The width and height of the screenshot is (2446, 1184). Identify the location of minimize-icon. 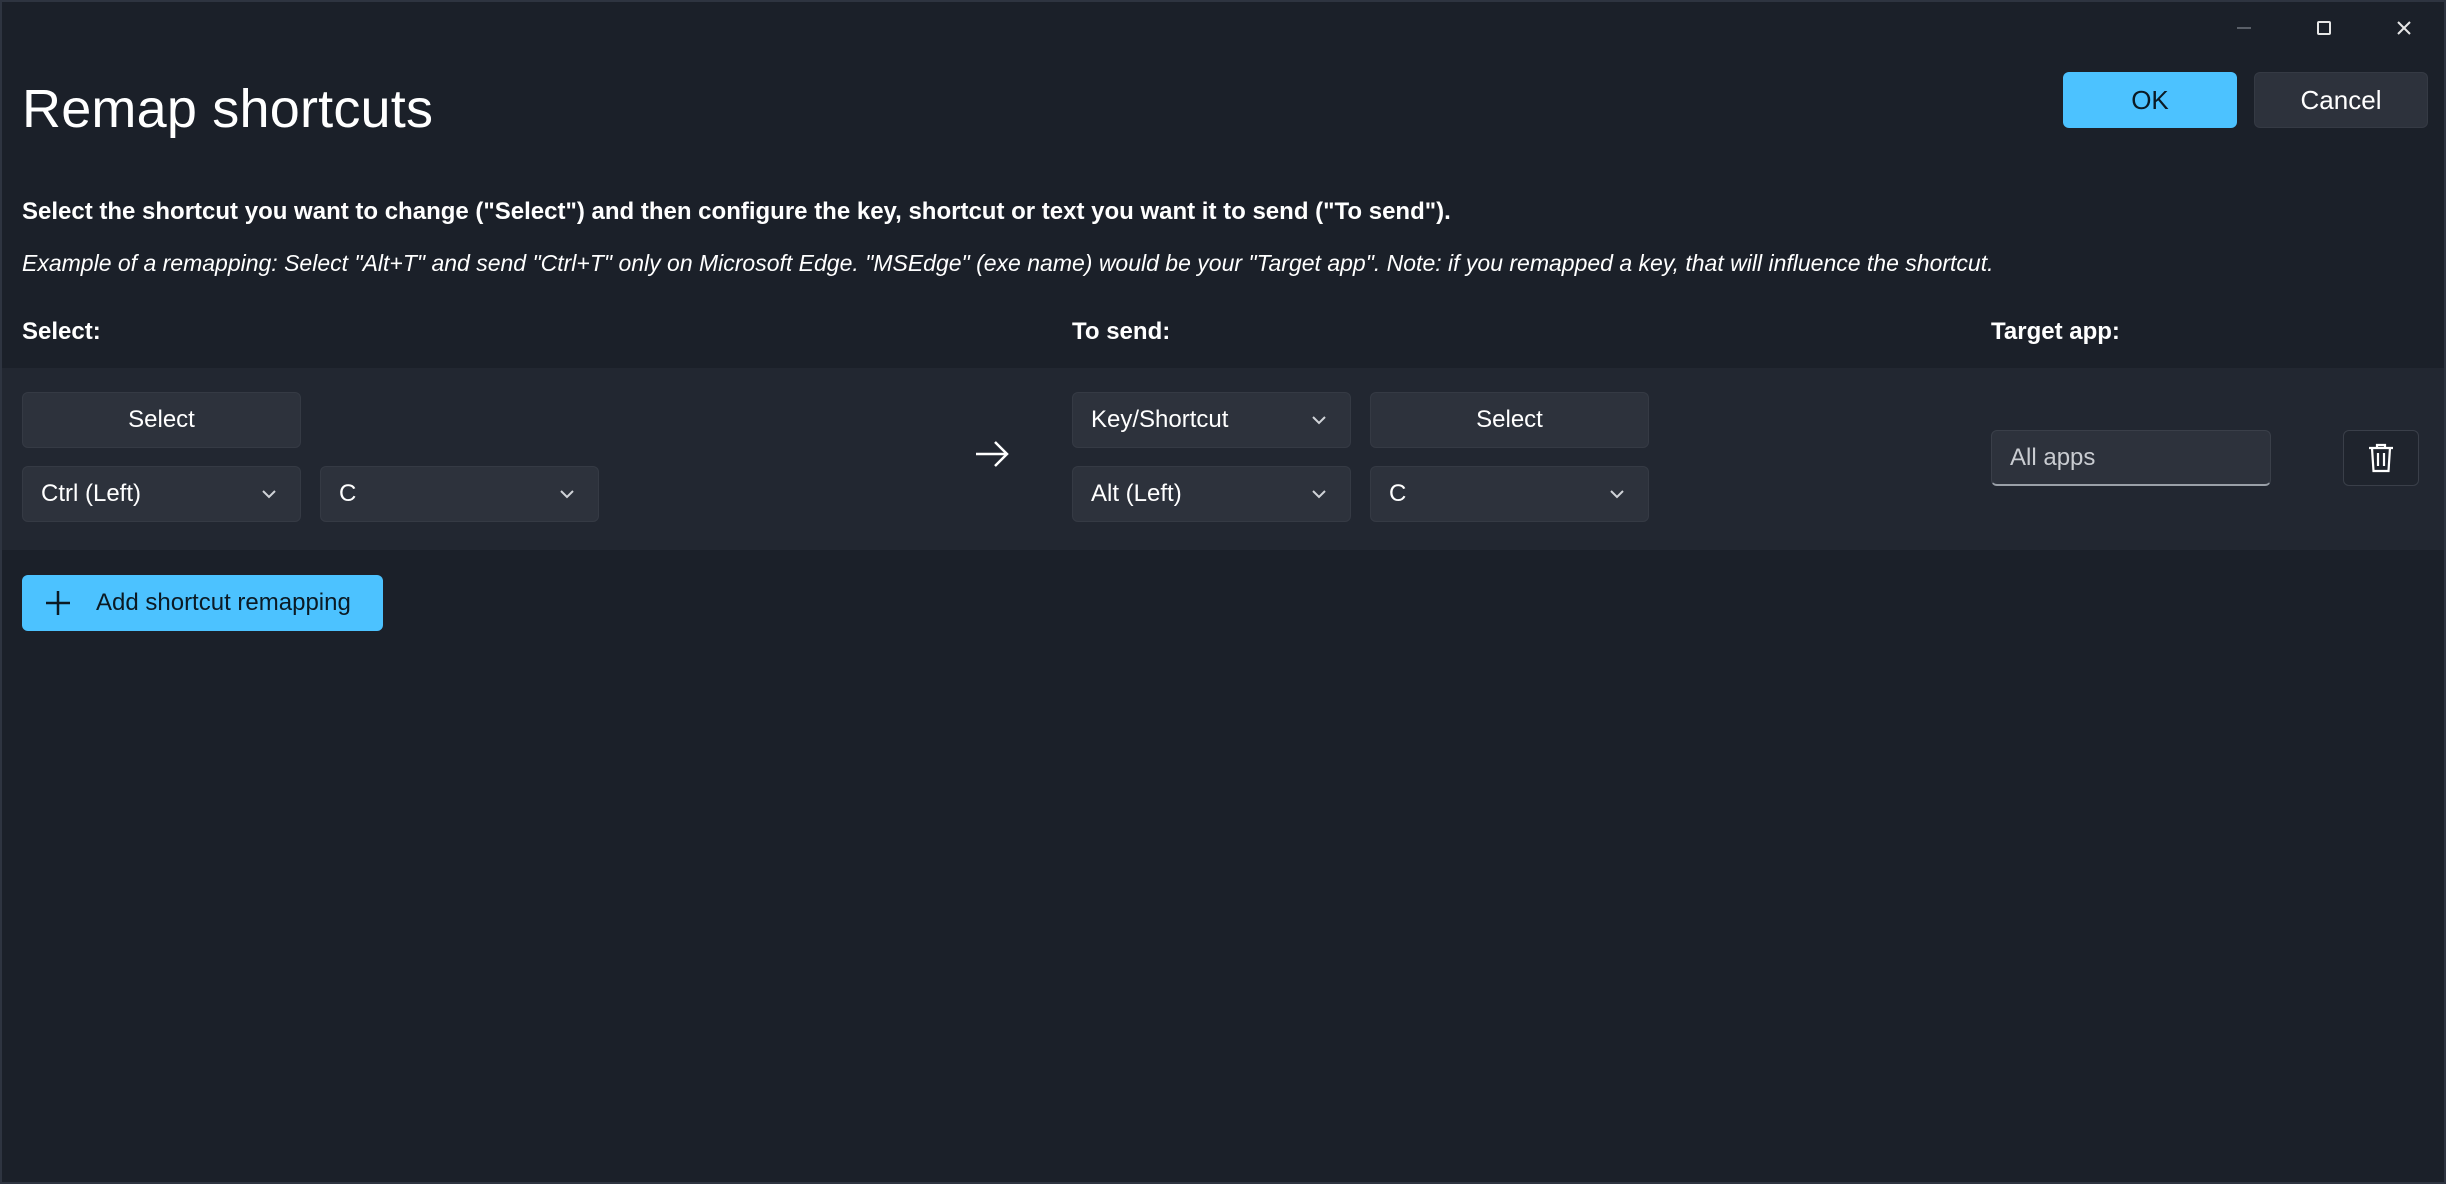
(2244, 28).